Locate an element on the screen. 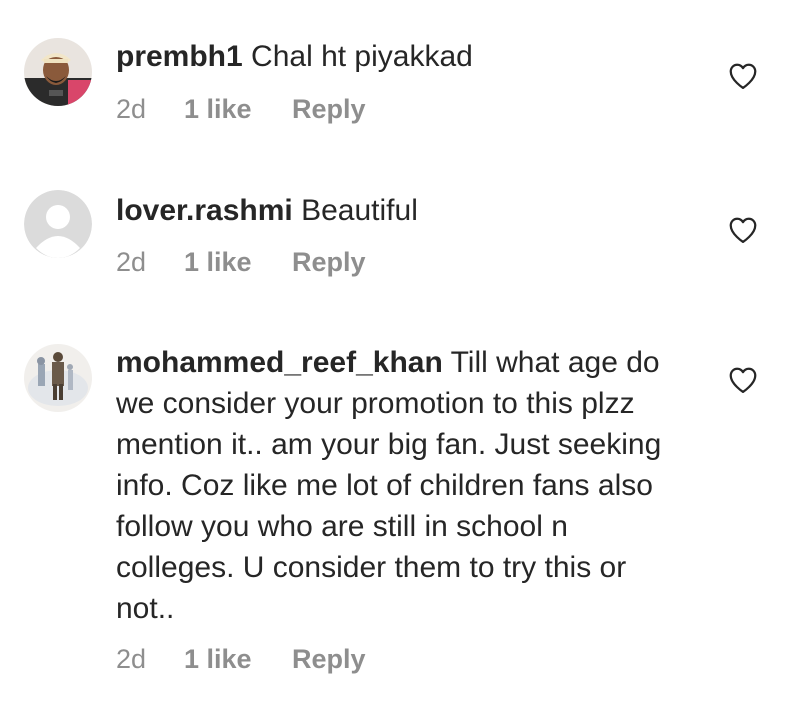 Image resolution: width=800 pixels, height=714 pixels. comment-body: Beautiful is located at coordinates (359, 210).